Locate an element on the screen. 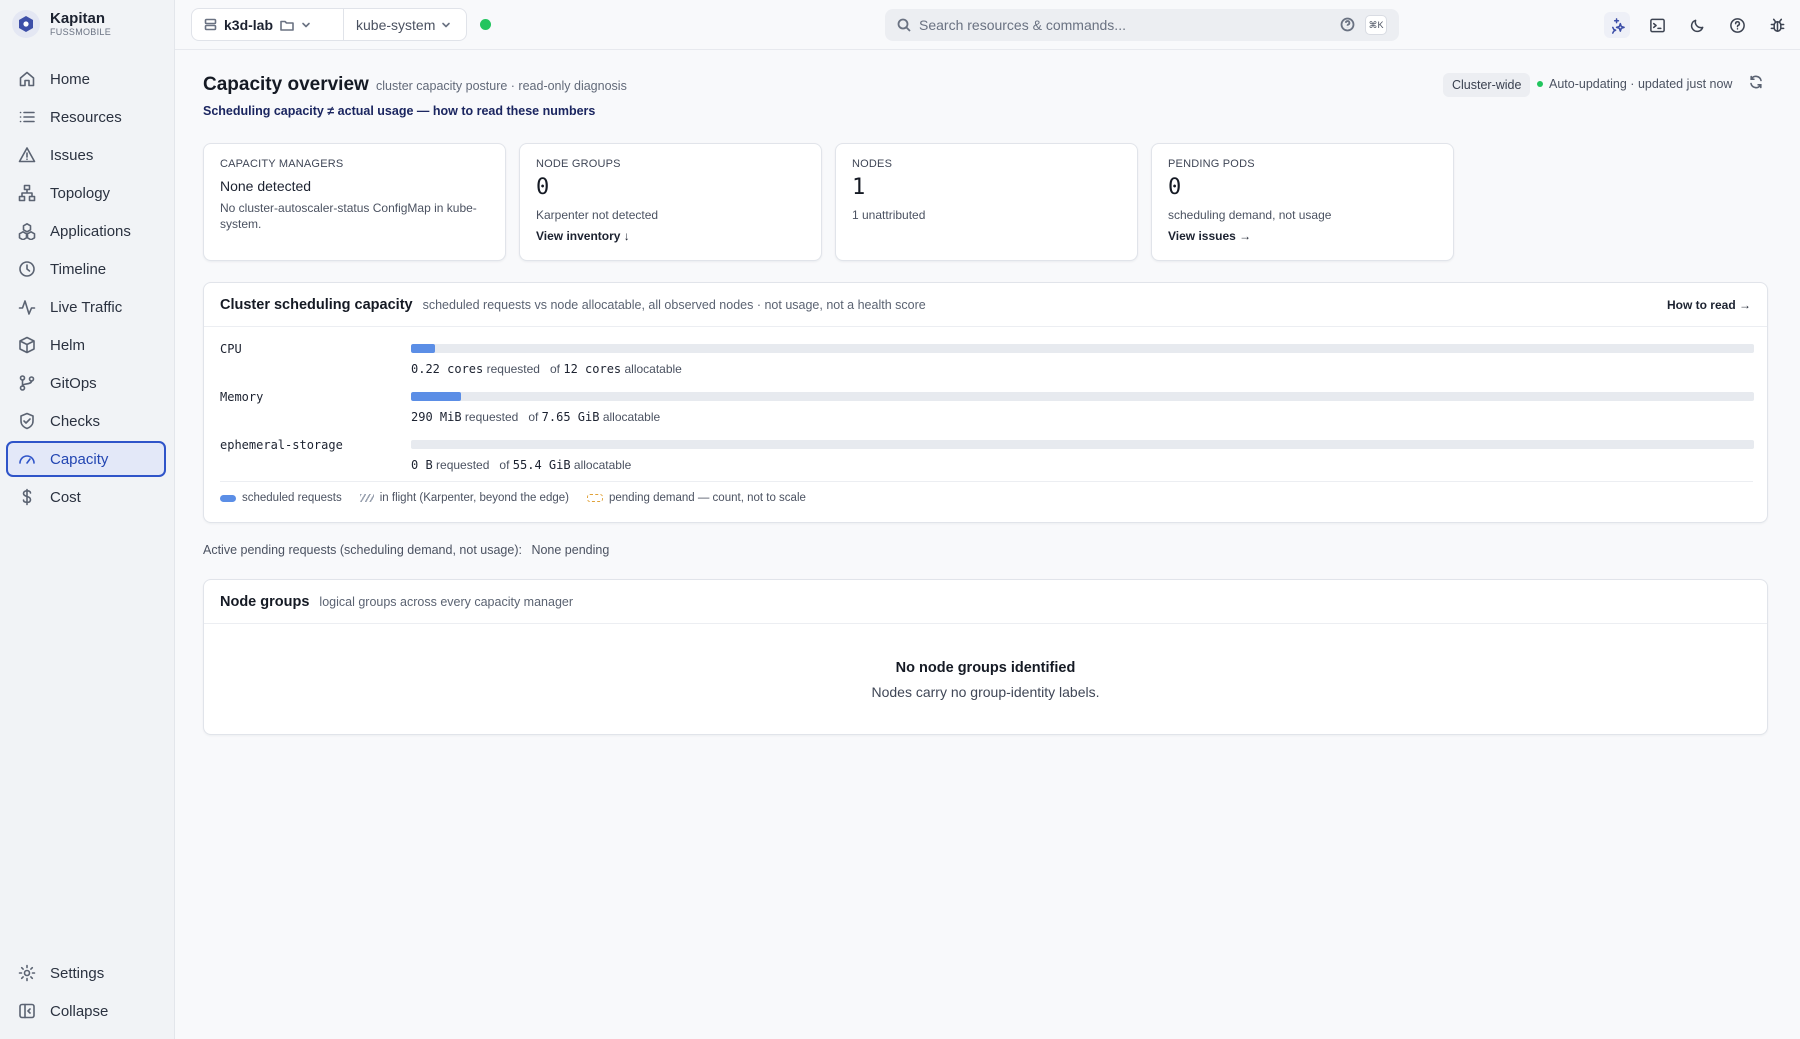  sidebar-item-label: Issues is located at coordinates (72, 155).